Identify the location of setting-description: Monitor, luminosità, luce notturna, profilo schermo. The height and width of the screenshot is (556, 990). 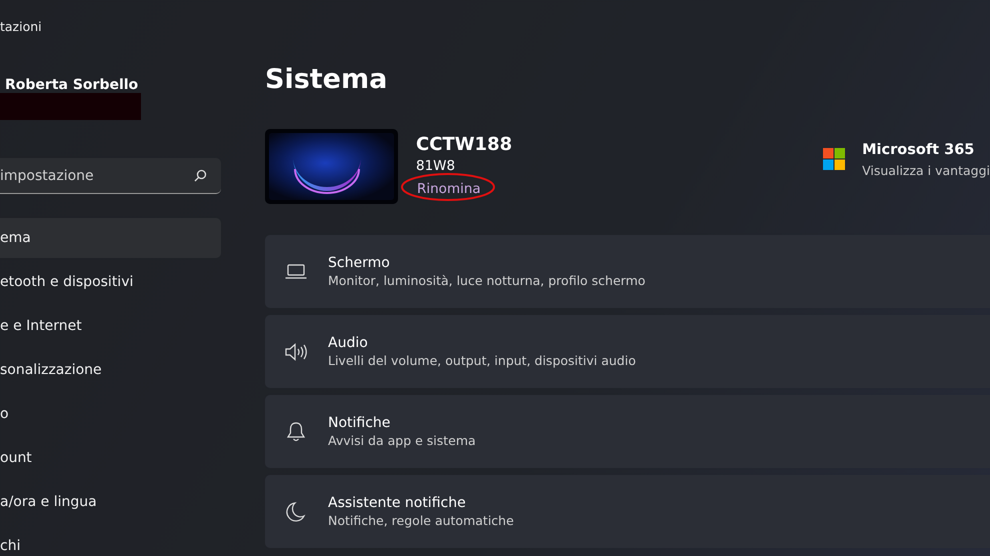
(487, 280).